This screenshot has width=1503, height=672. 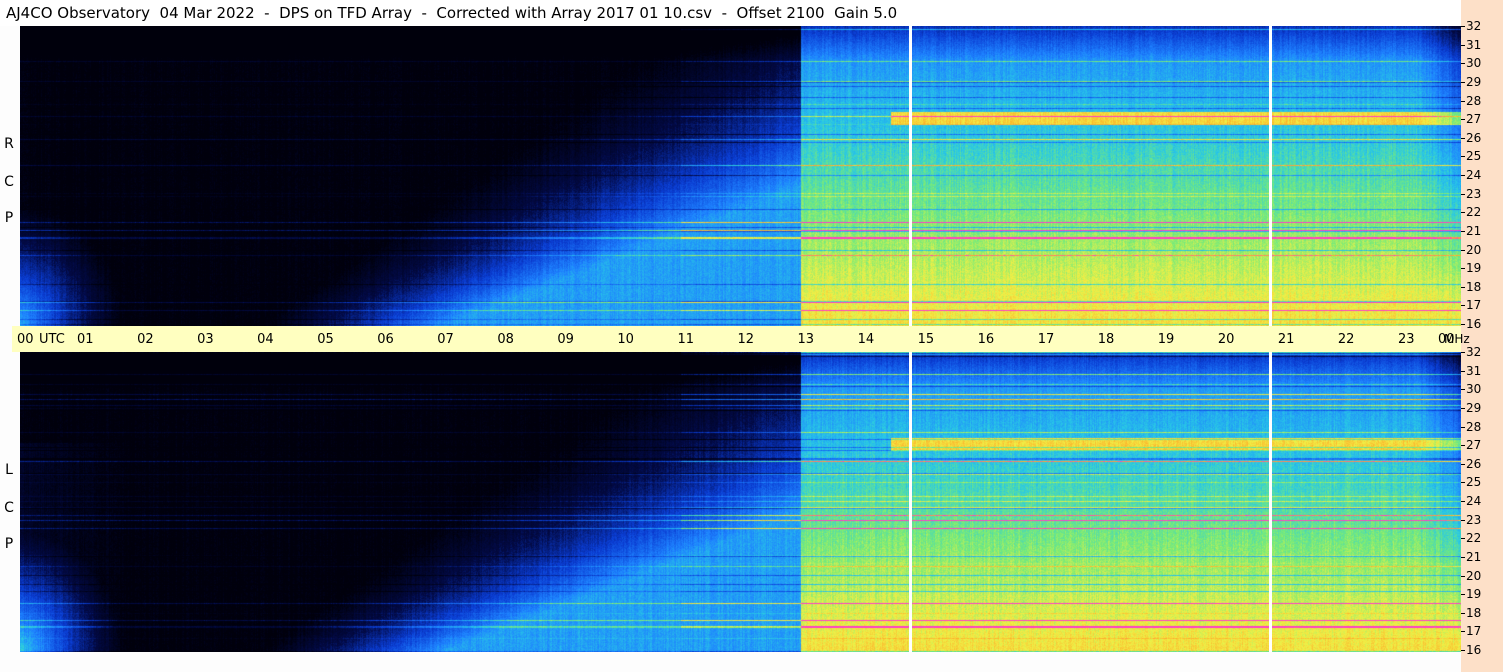 What do you see at coordinates (205, 339) in the screenshot?
I see `utc-tick-label: 03` at bounding box center [205, 339].